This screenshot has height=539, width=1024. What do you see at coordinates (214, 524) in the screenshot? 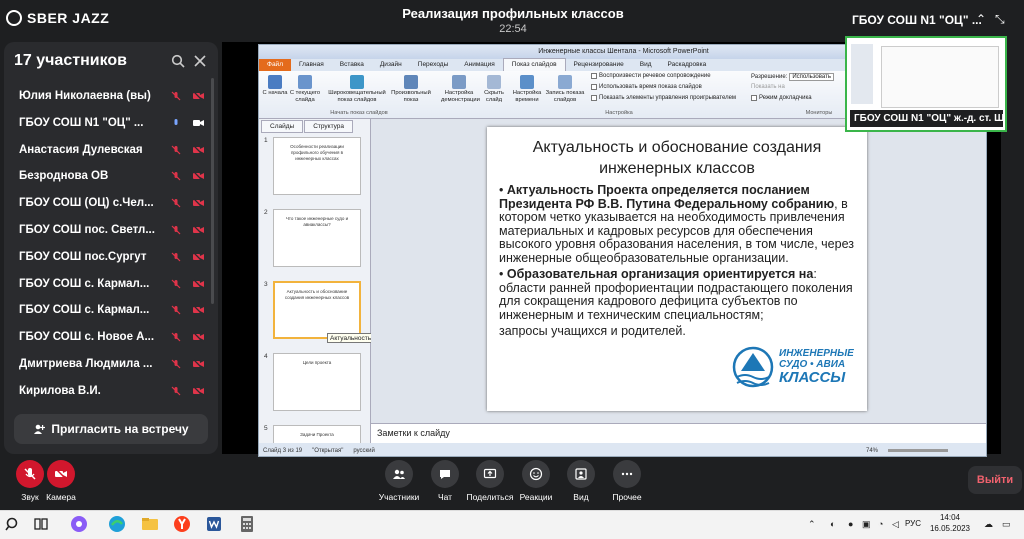
I see `word-icon` at bounding box center [214, 524].